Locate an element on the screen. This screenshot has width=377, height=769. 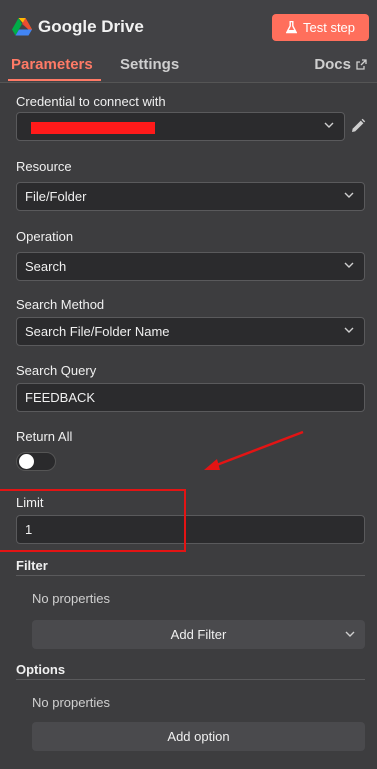
search-query-label: Search Query is located at coordinates (56, 370).